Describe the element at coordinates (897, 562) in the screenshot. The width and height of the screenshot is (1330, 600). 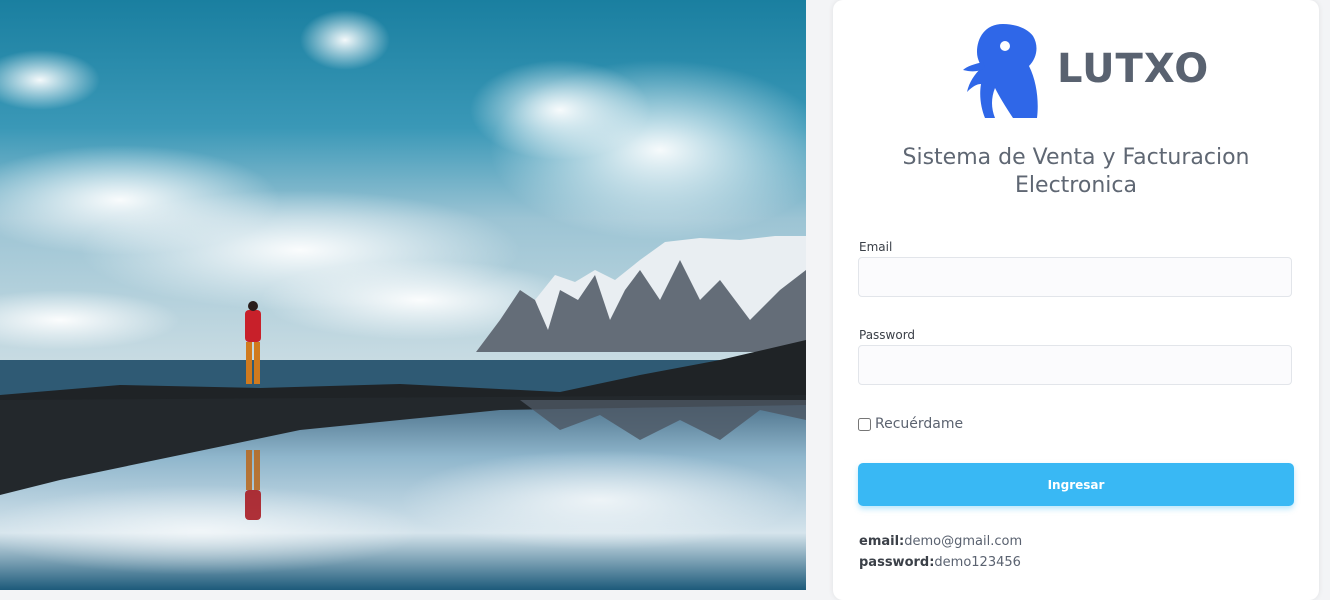
I see `demo-password-key: password:` at that location.